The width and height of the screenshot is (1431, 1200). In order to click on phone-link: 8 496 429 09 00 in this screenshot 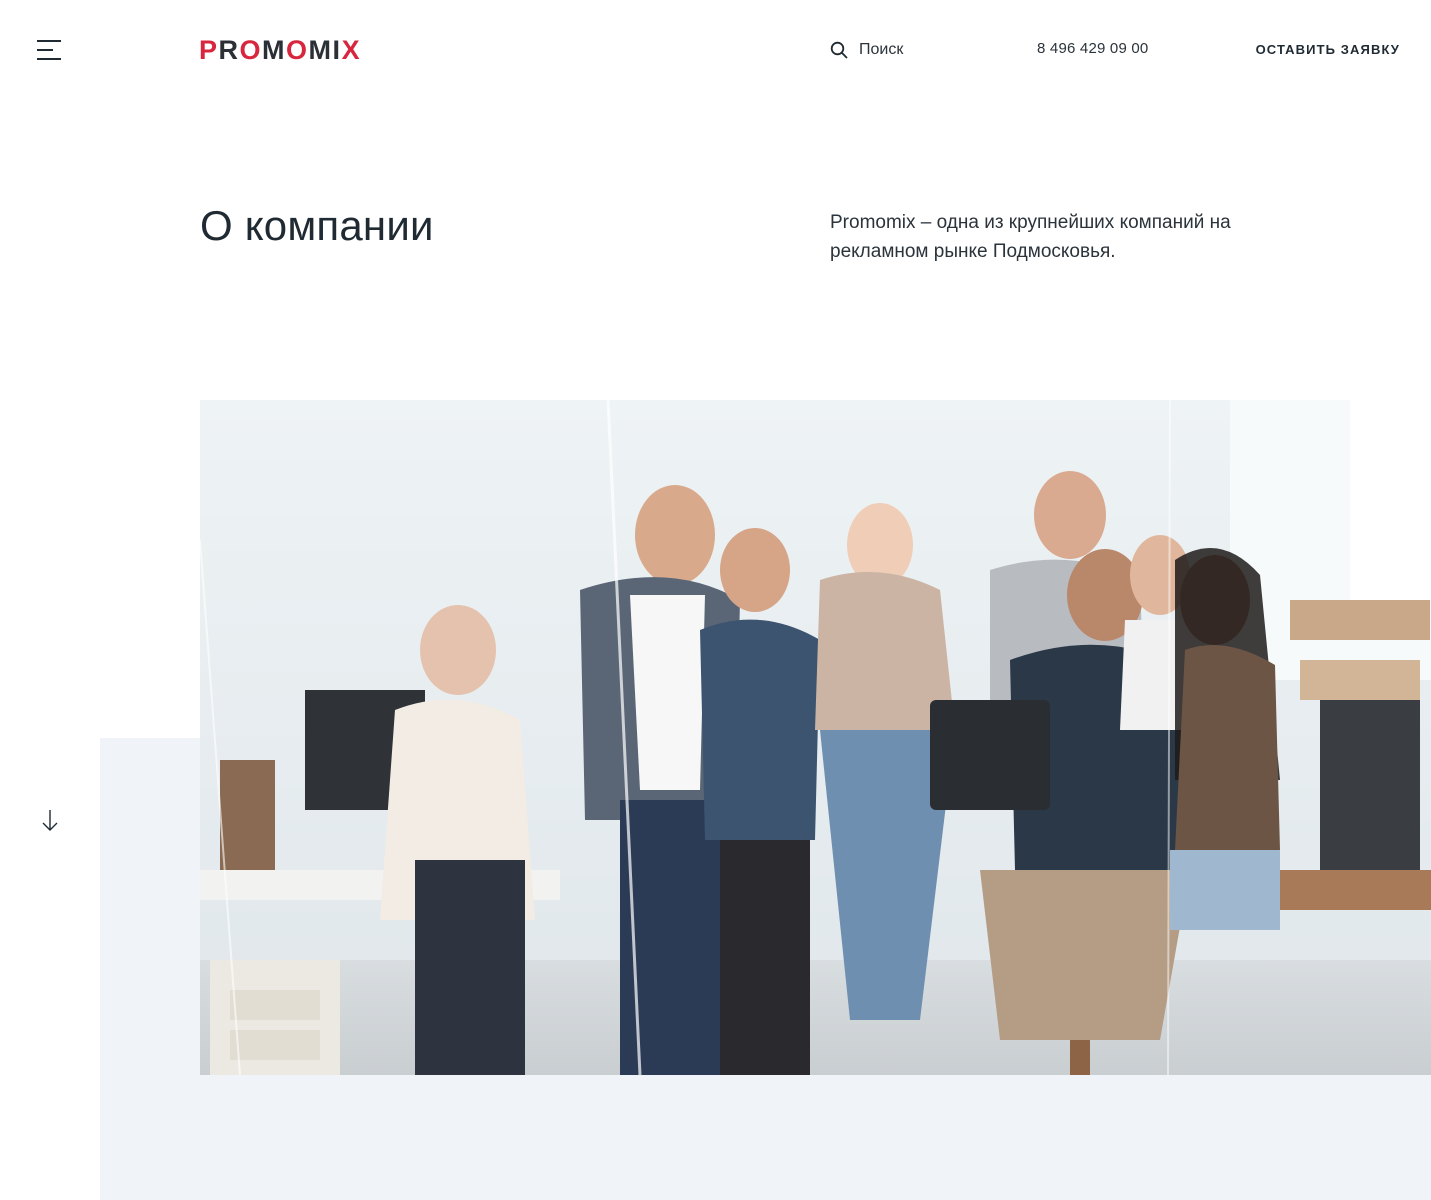, I will do `click(1092, 48)`.